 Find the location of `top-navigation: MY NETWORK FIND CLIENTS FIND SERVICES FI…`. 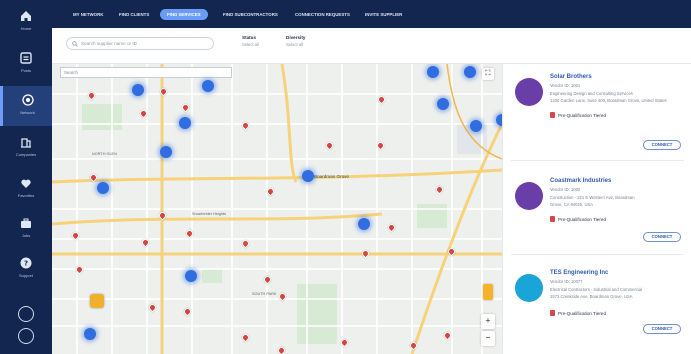

top-navigation: MY NETWORK FIND CLIENTS FIND SERVICES FI… is located at coordinates (371, 14).